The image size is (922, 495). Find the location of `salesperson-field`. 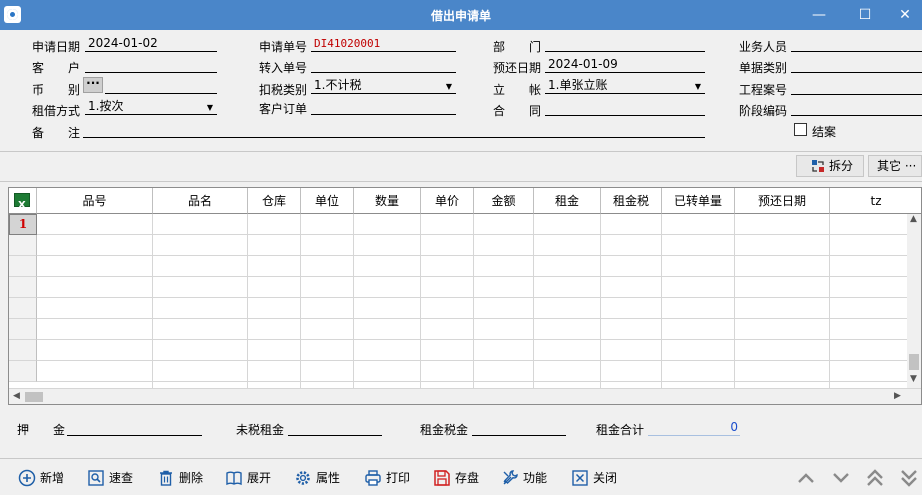

salesperson-field is located at coordinates (856, 44).